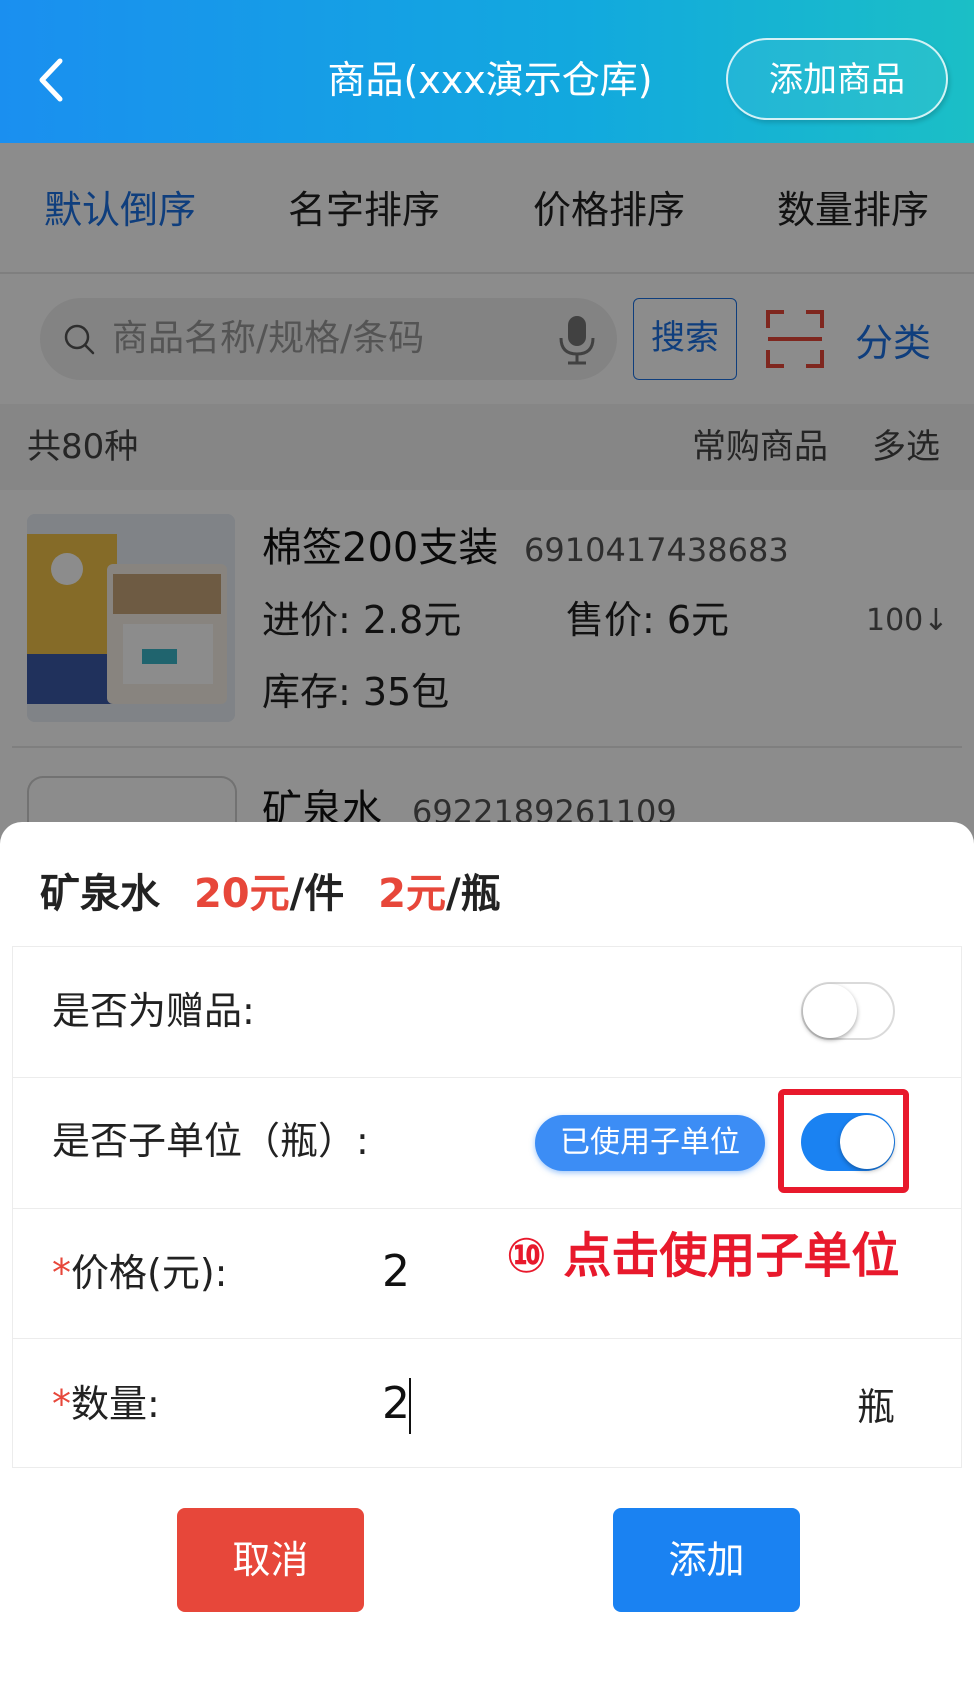 The height and width of the screenshot is (1688, 974). Describe the element at coordinates (843, 1141) in the screenshot. I see `highlight-box` at that location.